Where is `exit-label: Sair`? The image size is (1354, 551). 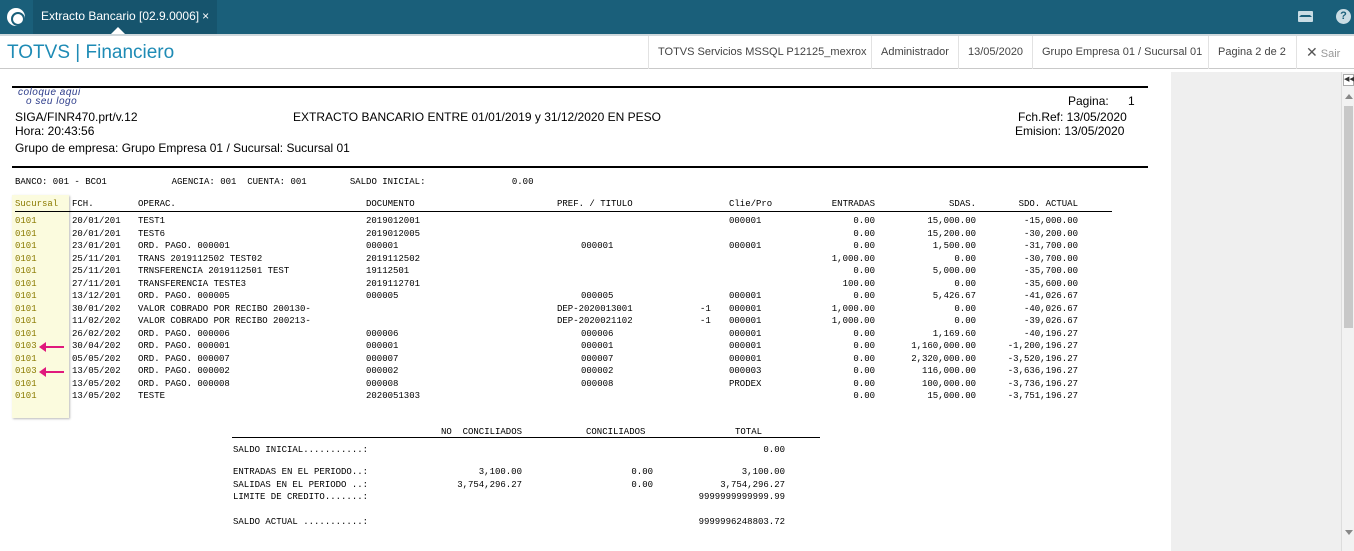
exit-label: Sair is located at coordinates (1330, 54).